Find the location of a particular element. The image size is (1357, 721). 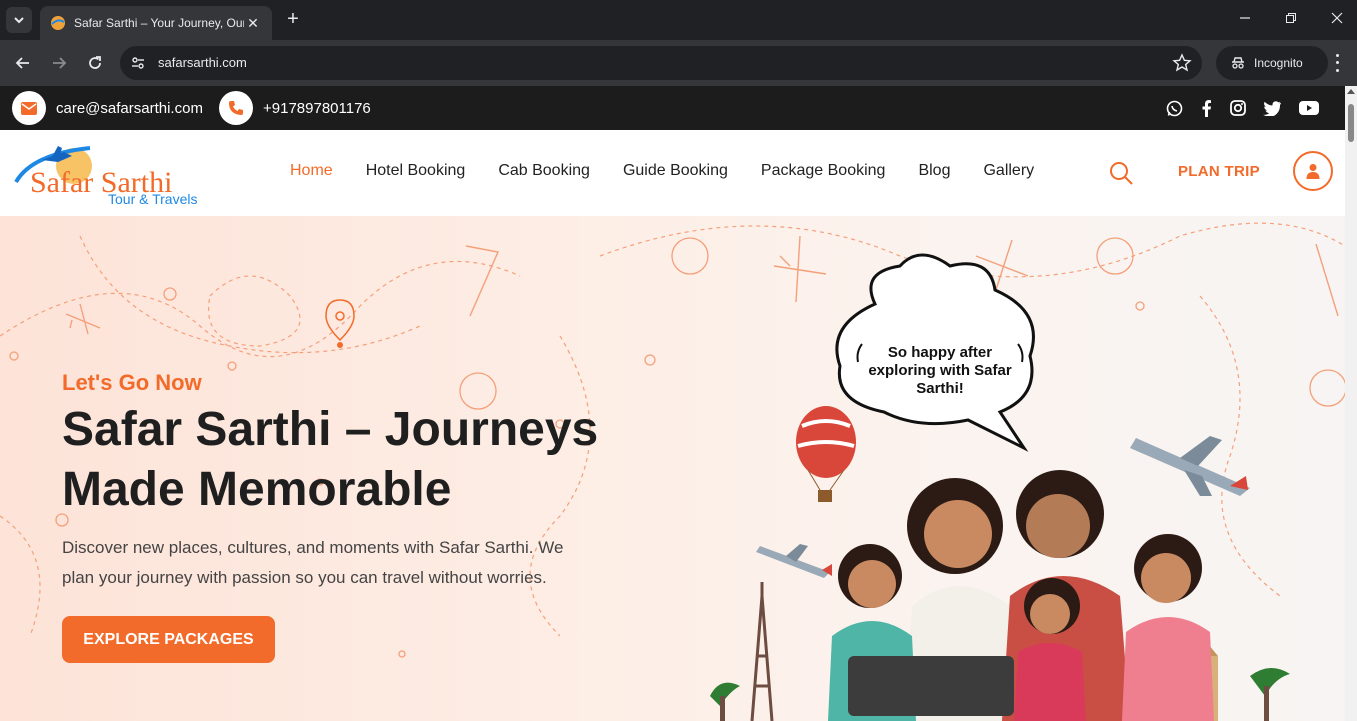

user-icon is located at coordinates (1313, 171).